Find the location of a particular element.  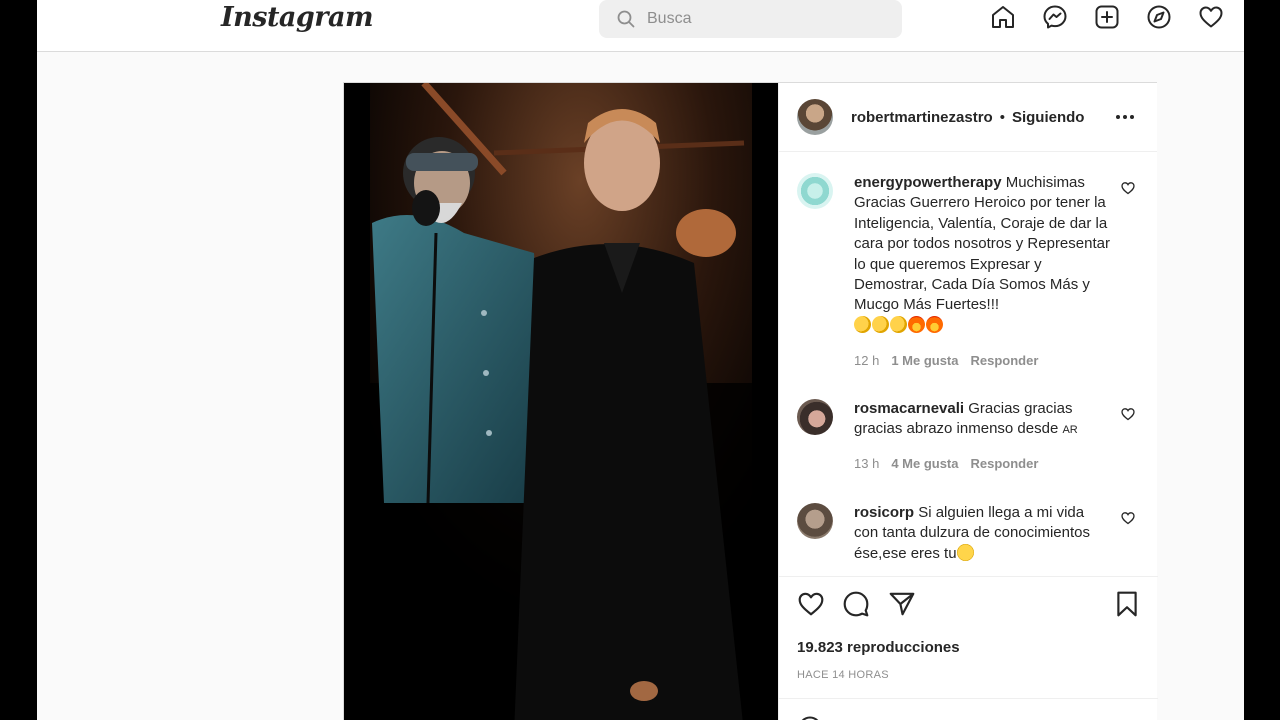

comment-likes: 1 Me gusta is located at coordinates (924, 360).